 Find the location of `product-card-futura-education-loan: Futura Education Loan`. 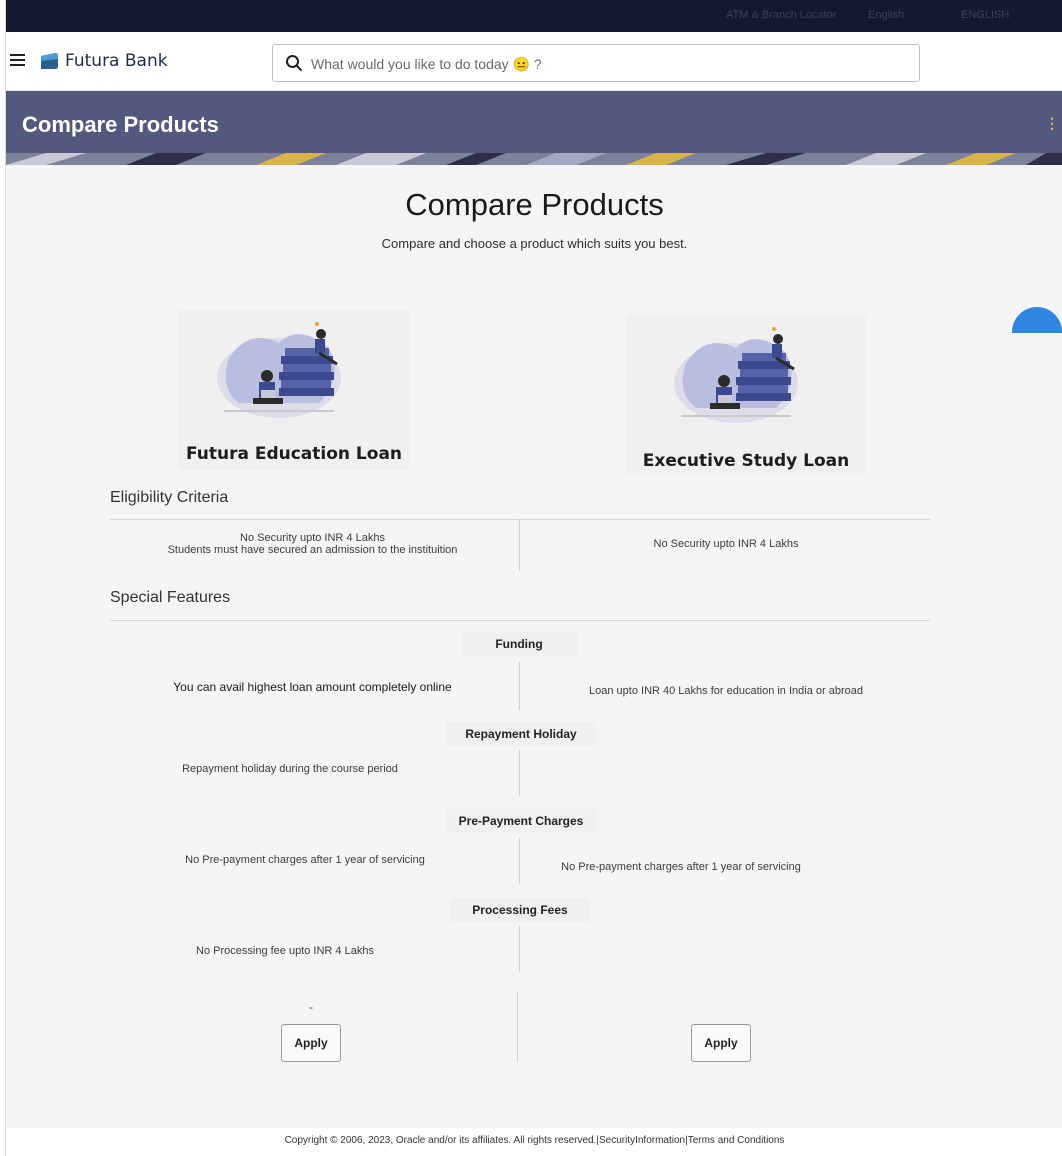

product-card-futura-education-loan: Futura Education Loan is located at coordinates (294, 390).